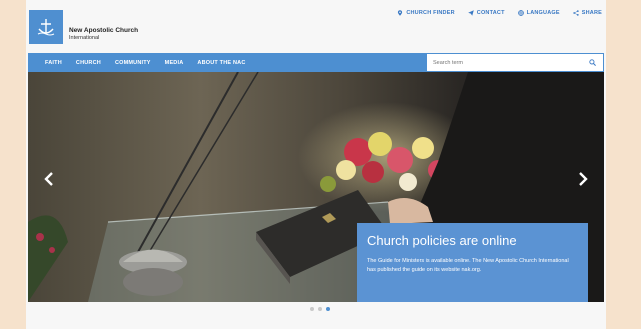 Image resolution: width=641 pixels, height=329 pixels. I want to click on church-finder-link: CHURCH FINDER, so click(426, 13).